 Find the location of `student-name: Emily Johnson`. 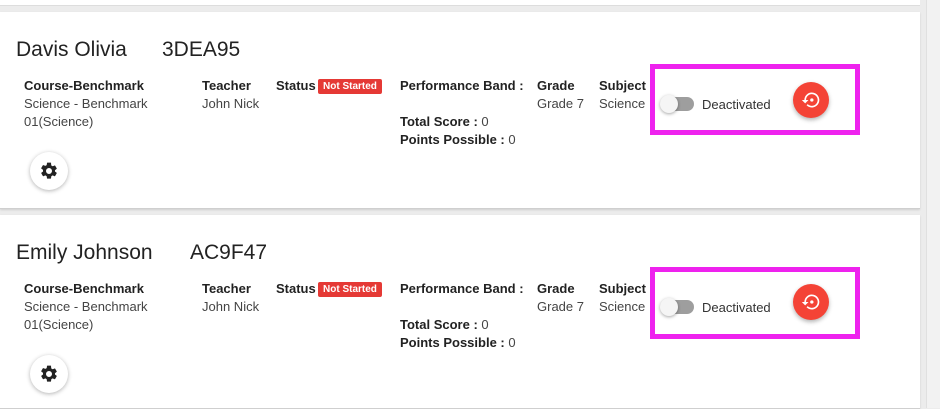

student-name: Emily Johnson is located at coordinates (84, 252).